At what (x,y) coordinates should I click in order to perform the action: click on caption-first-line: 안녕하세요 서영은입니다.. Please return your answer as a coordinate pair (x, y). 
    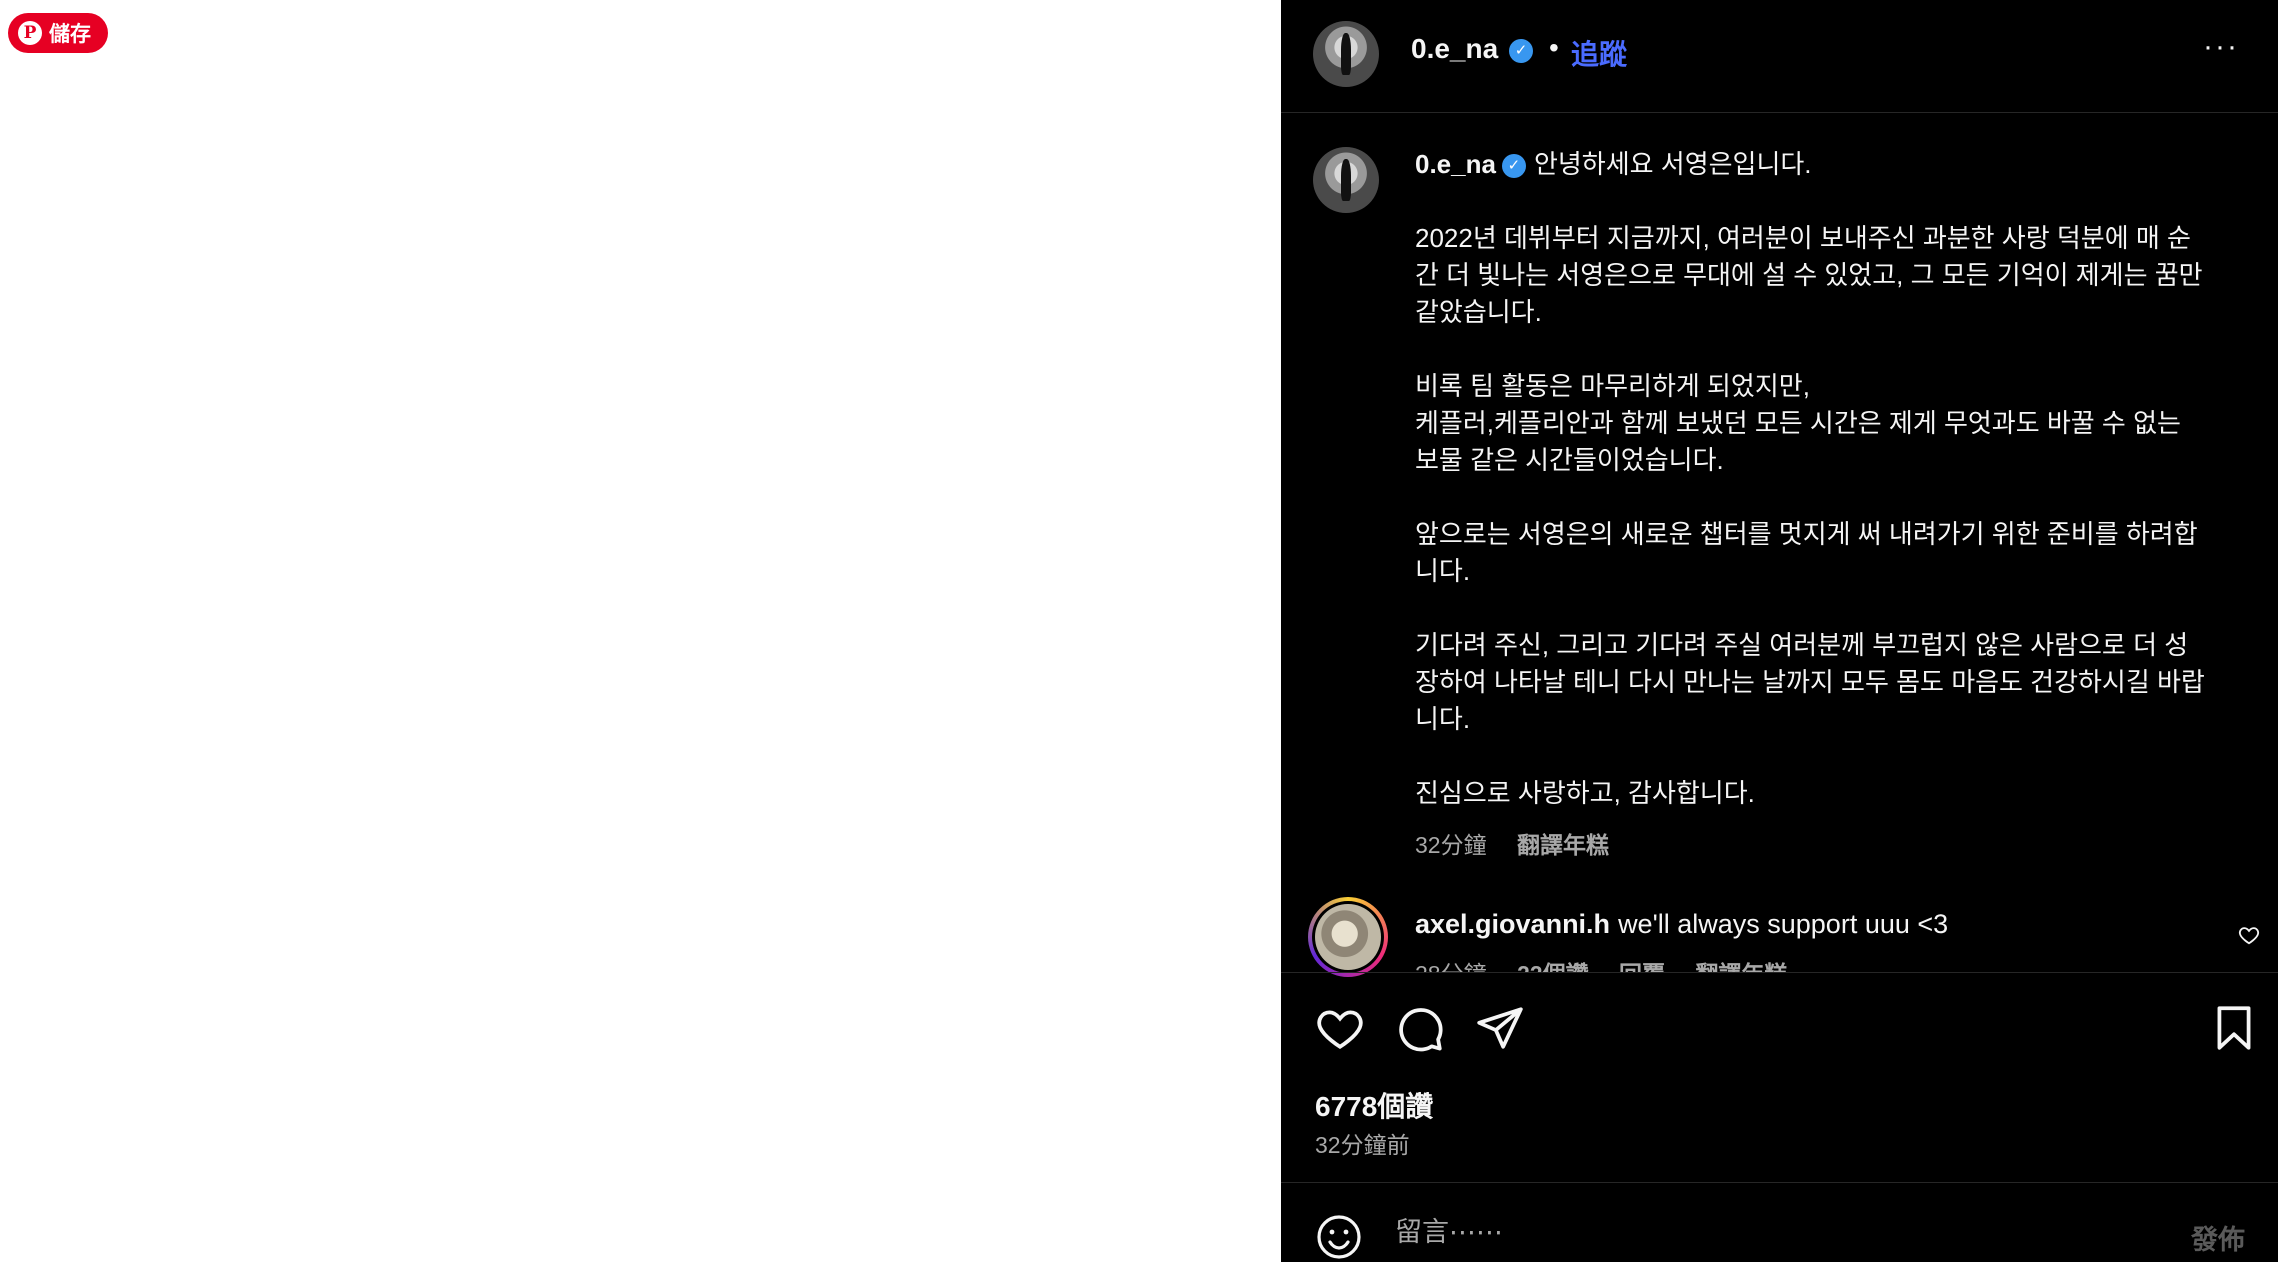
    Looking at the image, I should click on (1672, 164).